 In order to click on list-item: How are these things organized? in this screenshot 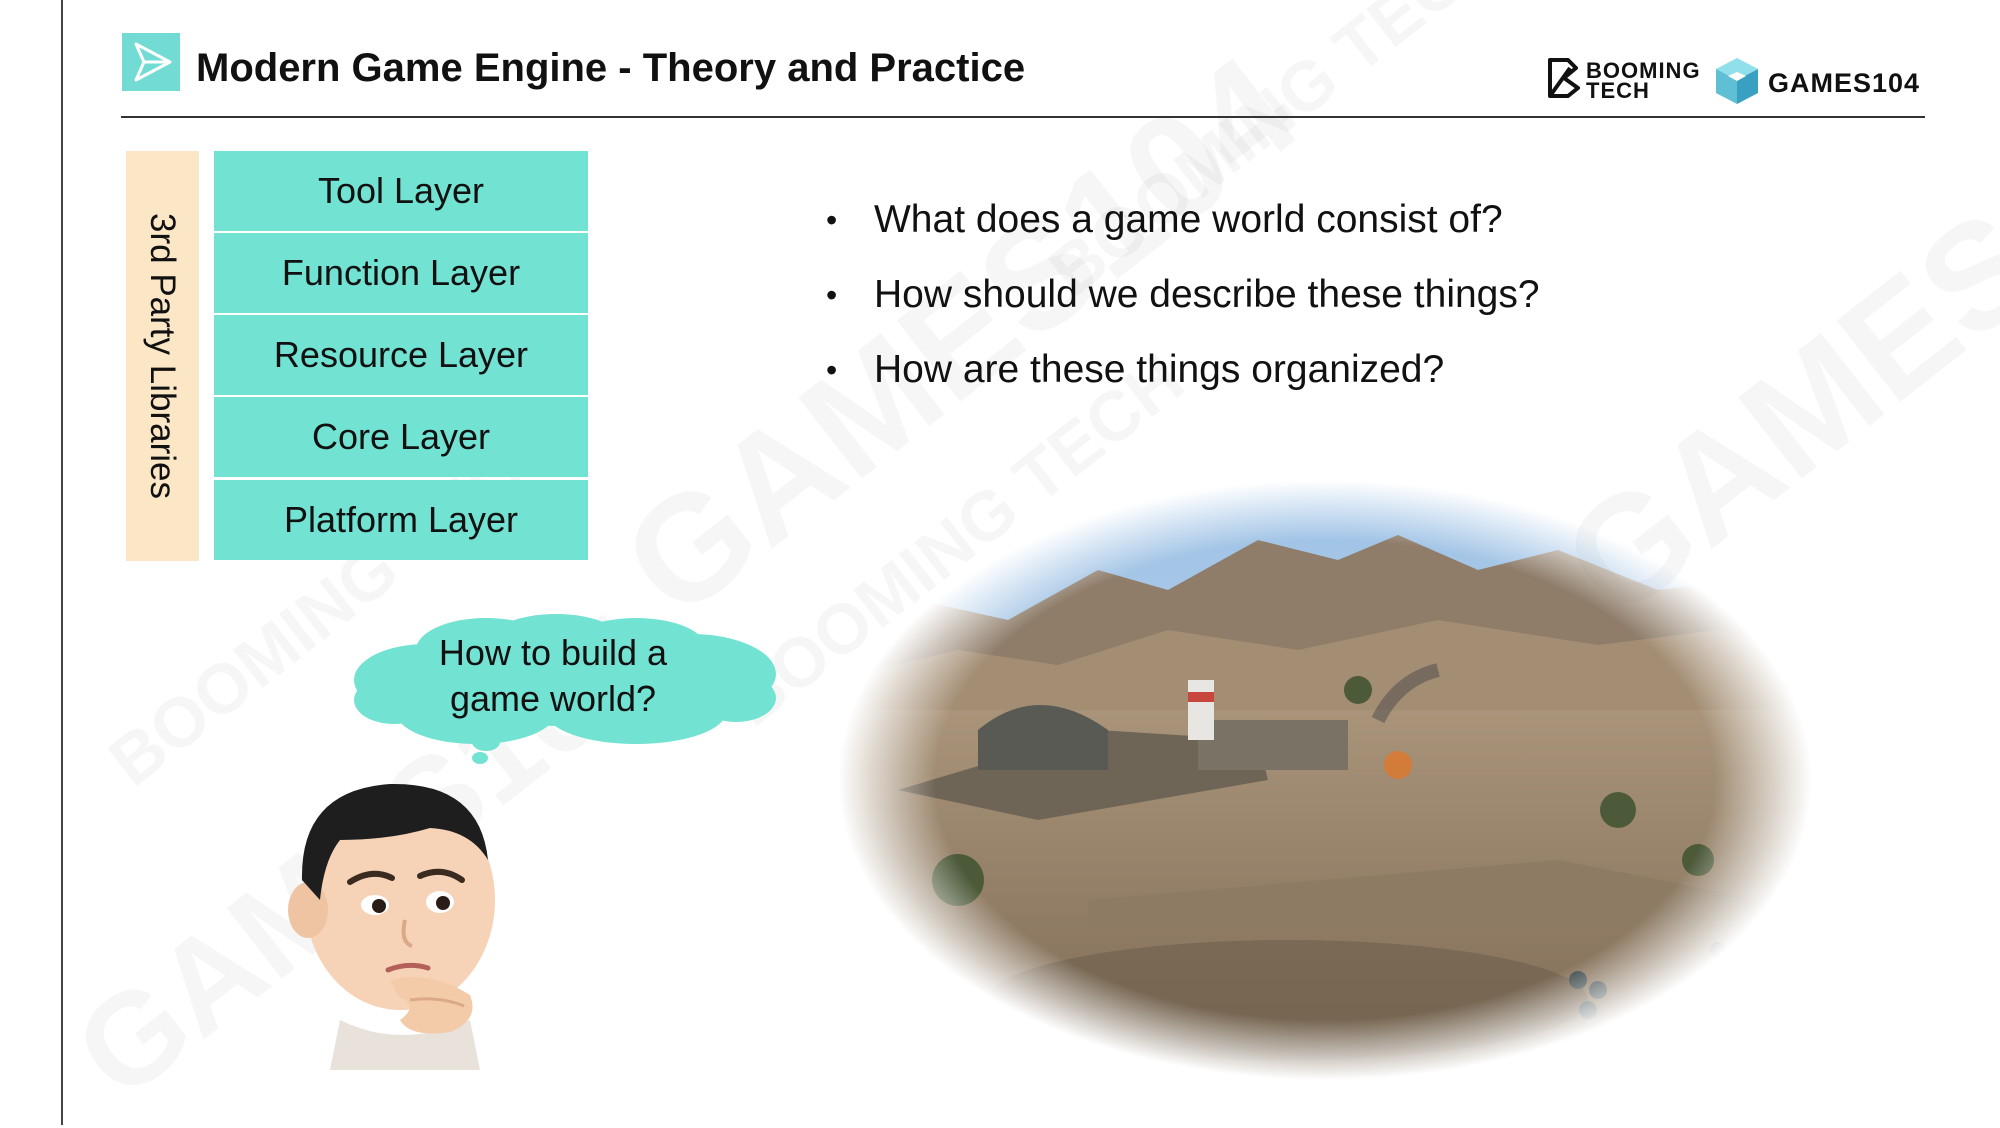, I will do `click(1183, 370)`.